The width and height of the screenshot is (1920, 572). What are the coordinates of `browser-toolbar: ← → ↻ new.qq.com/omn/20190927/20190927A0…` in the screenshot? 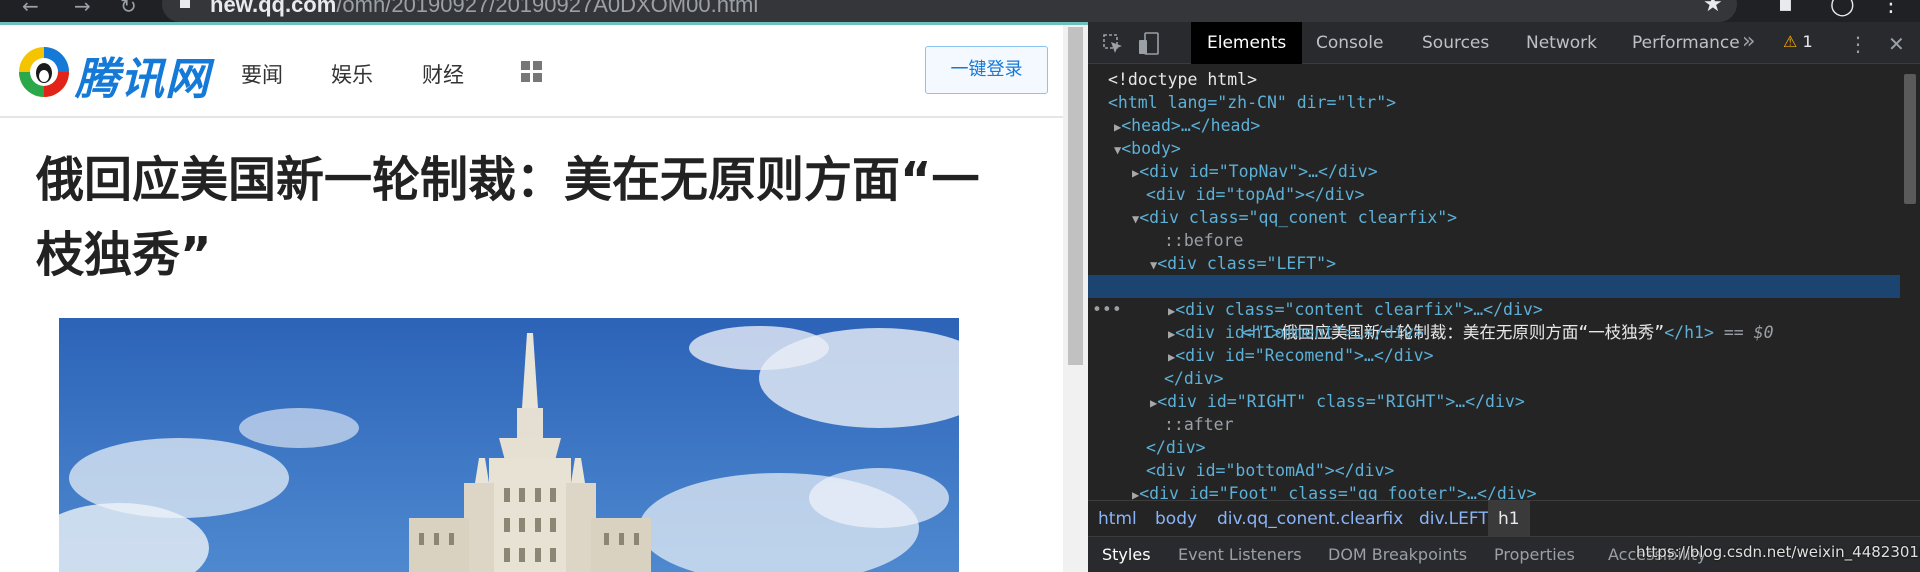 It's located at (960, 11).